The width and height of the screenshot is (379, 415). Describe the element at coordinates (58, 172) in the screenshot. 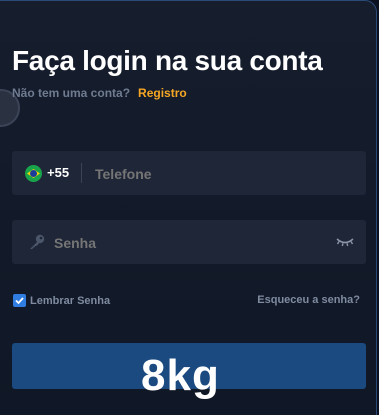

I see `dial-code: +55` at that location.